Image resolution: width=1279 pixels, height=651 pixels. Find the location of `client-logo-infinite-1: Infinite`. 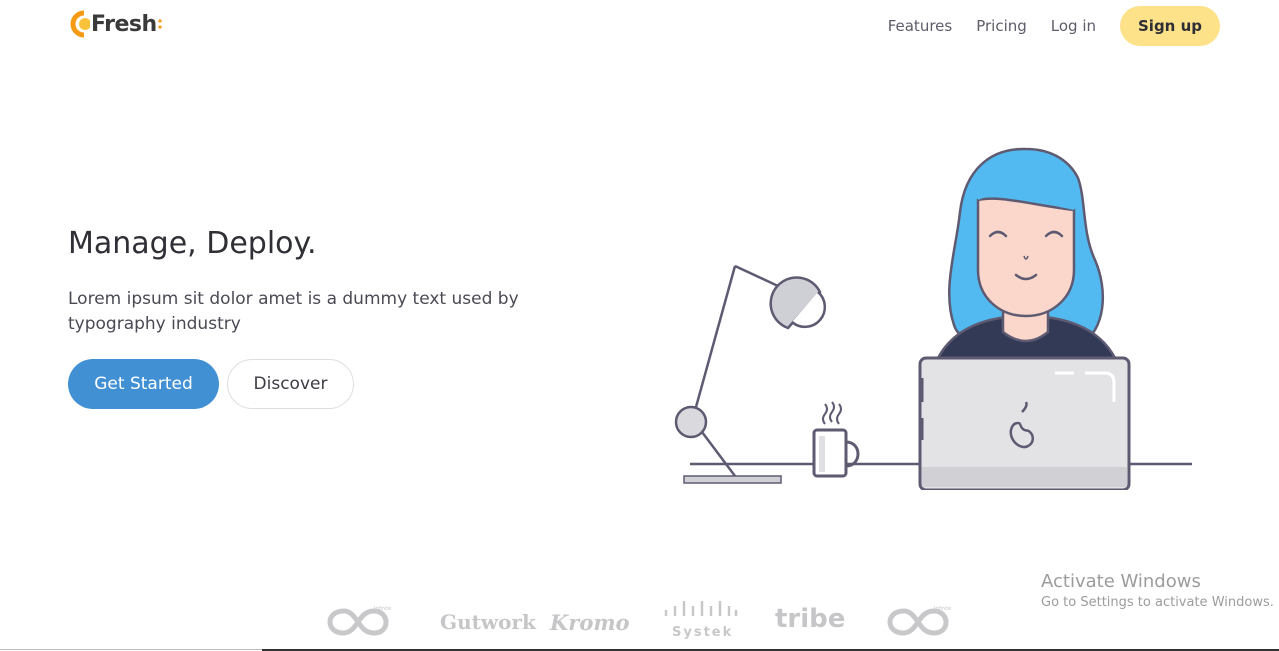

client-logo-infinite-1: Infinite is located at coordinates (362, 620).